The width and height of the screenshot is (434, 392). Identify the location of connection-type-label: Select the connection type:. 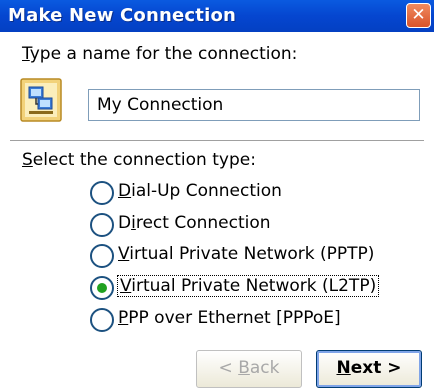
(139, 160).